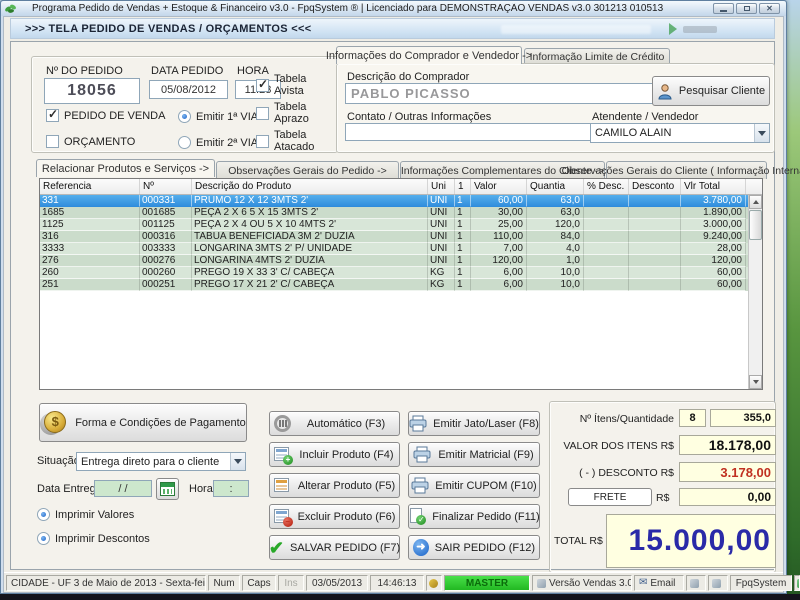 Image resolution: width=800 pixels, height=600 pixels. What do you see at coordinates (474, 423) in the screenshot?
I see `emitir-jato-laser-button: Emitir Jato/Laser (F8)` at bounding box center [474, 423].